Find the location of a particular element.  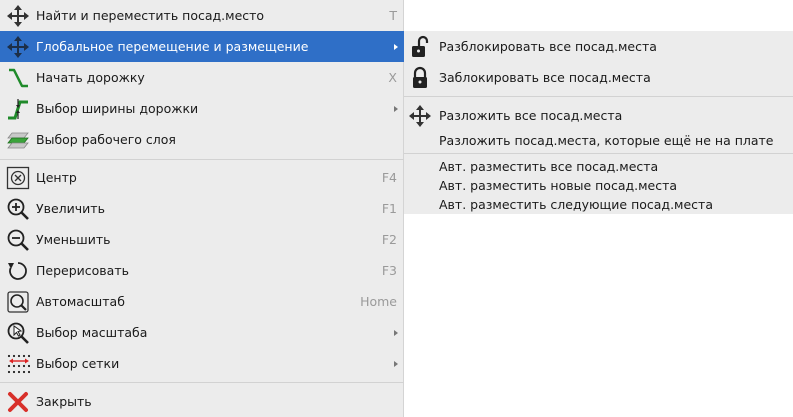

menu-item-center: Центр F4 is located at coordinates (202, 177).